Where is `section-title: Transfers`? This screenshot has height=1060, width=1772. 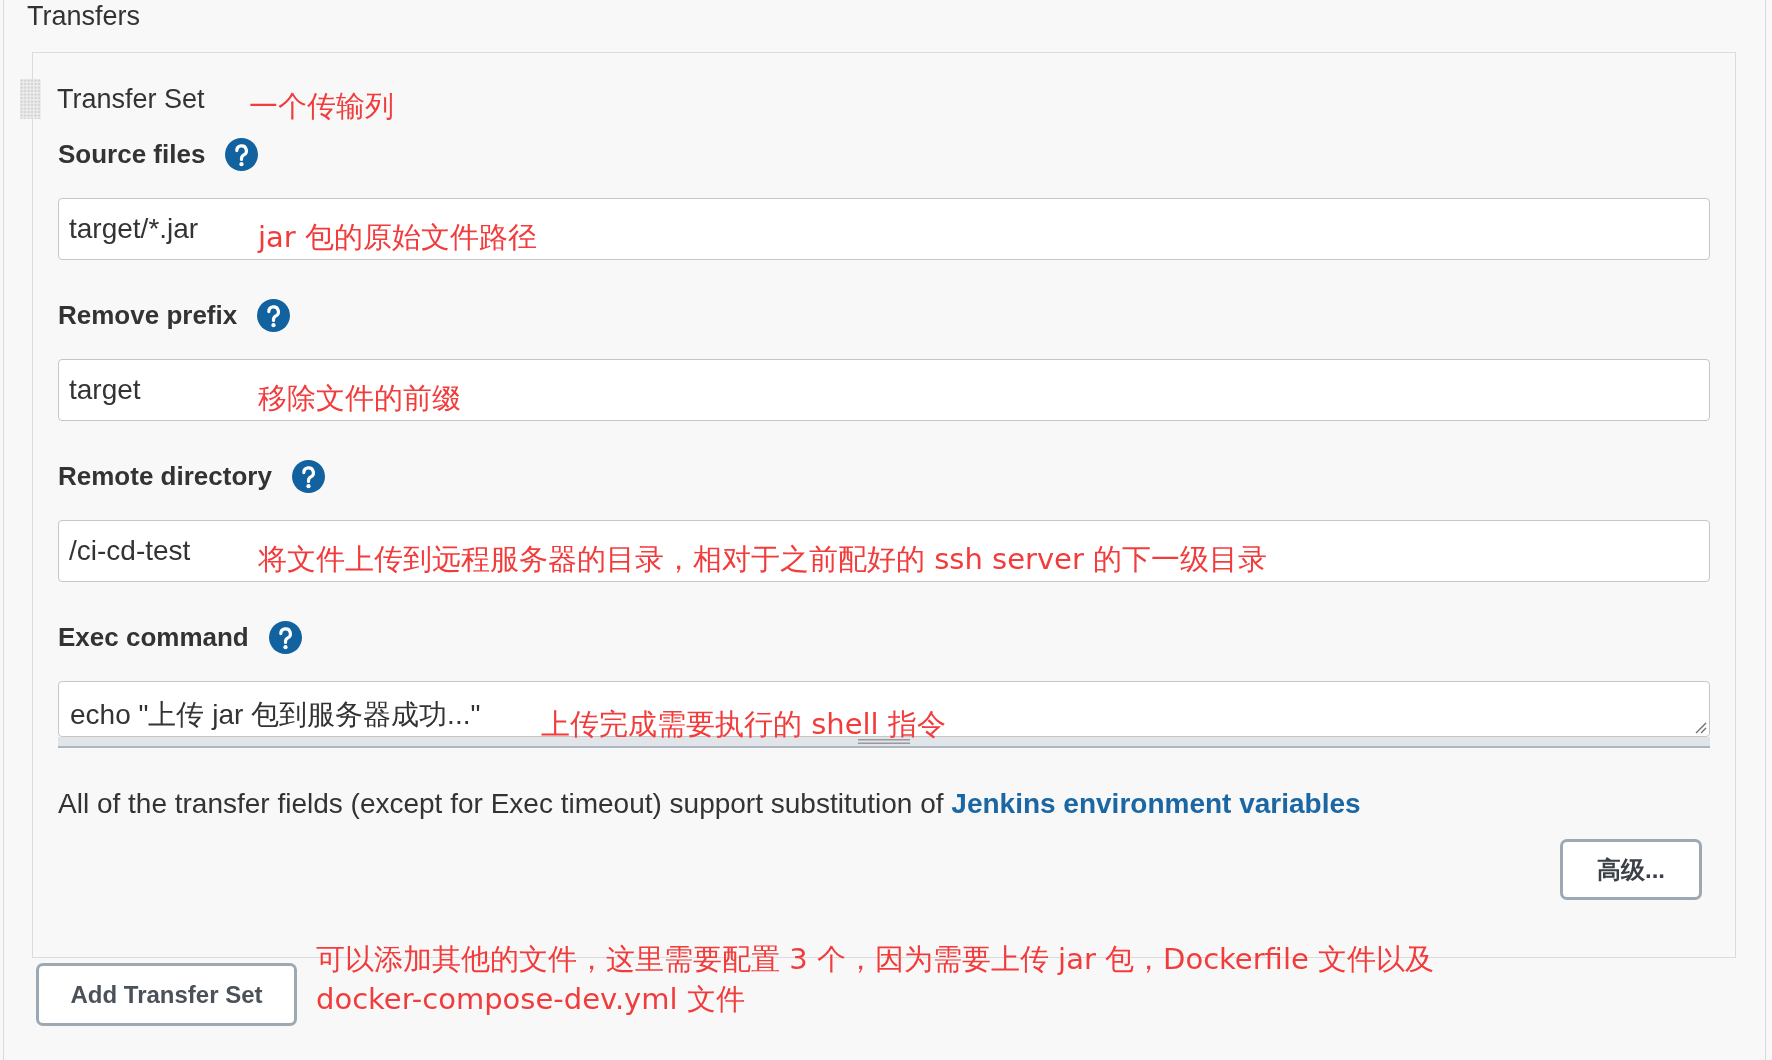 section-title: Transfers is located at coordinates (84, 16).